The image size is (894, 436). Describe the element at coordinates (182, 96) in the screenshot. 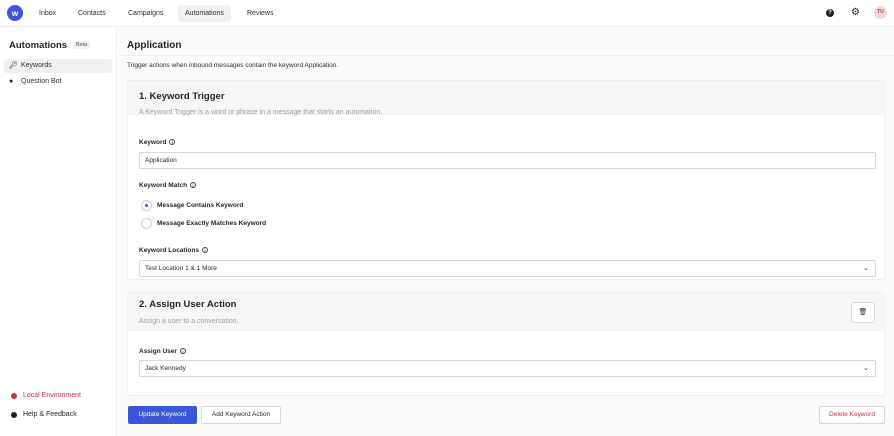

I see `keyword-trigger-title: 1. Keyword Trigger` at that location.